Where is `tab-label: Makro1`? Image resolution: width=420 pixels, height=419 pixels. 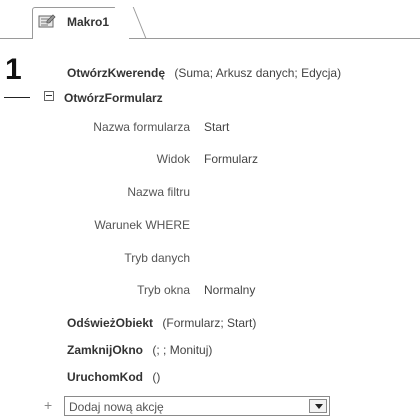
tab-label: Makro1 is located at coordinates (88, 22).